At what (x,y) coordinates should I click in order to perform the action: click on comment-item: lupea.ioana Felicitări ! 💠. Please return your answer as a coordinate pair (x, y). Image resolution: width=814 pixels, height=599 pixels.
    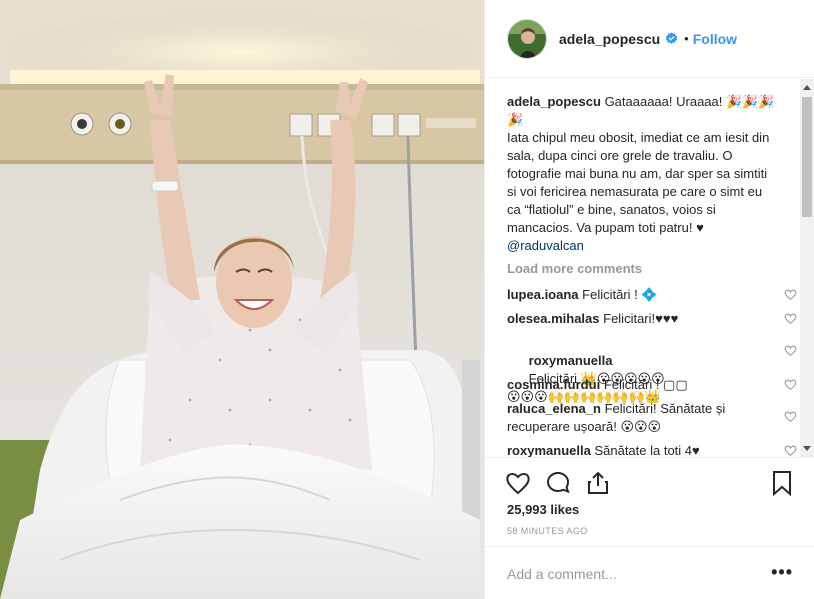
    Looking at the image, I should click on (652, 295).